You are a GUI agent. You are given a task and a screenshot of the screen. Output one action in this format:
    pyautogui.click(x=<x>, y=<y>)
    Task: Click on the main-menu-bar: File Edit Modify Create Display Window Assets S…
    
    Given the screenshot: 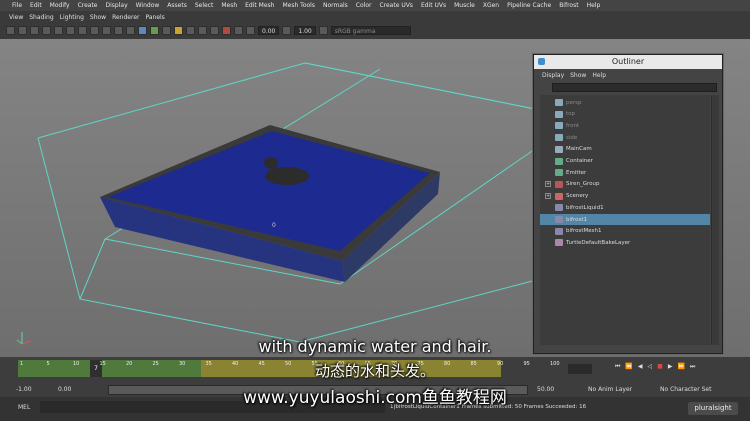 What is the action you would take?
    pyautogui.click(x=375, y=5)
    